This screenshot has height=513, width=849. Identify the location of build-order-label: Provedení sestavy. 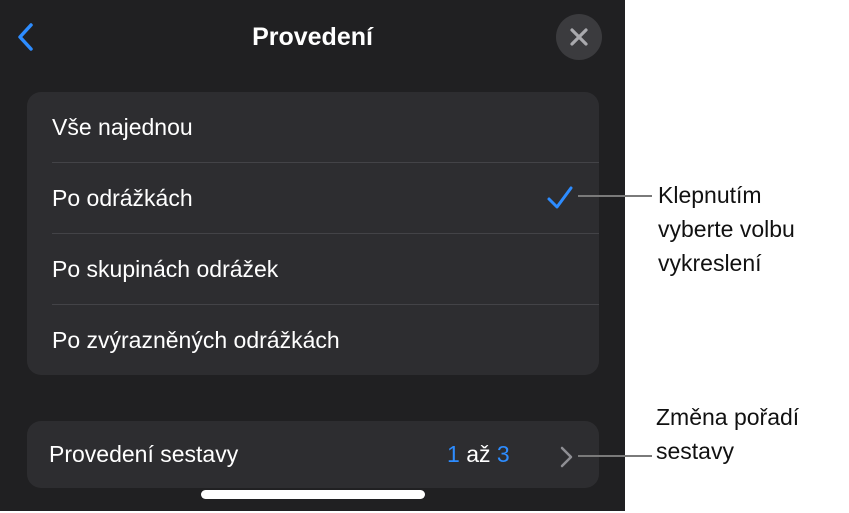
(144, 454).